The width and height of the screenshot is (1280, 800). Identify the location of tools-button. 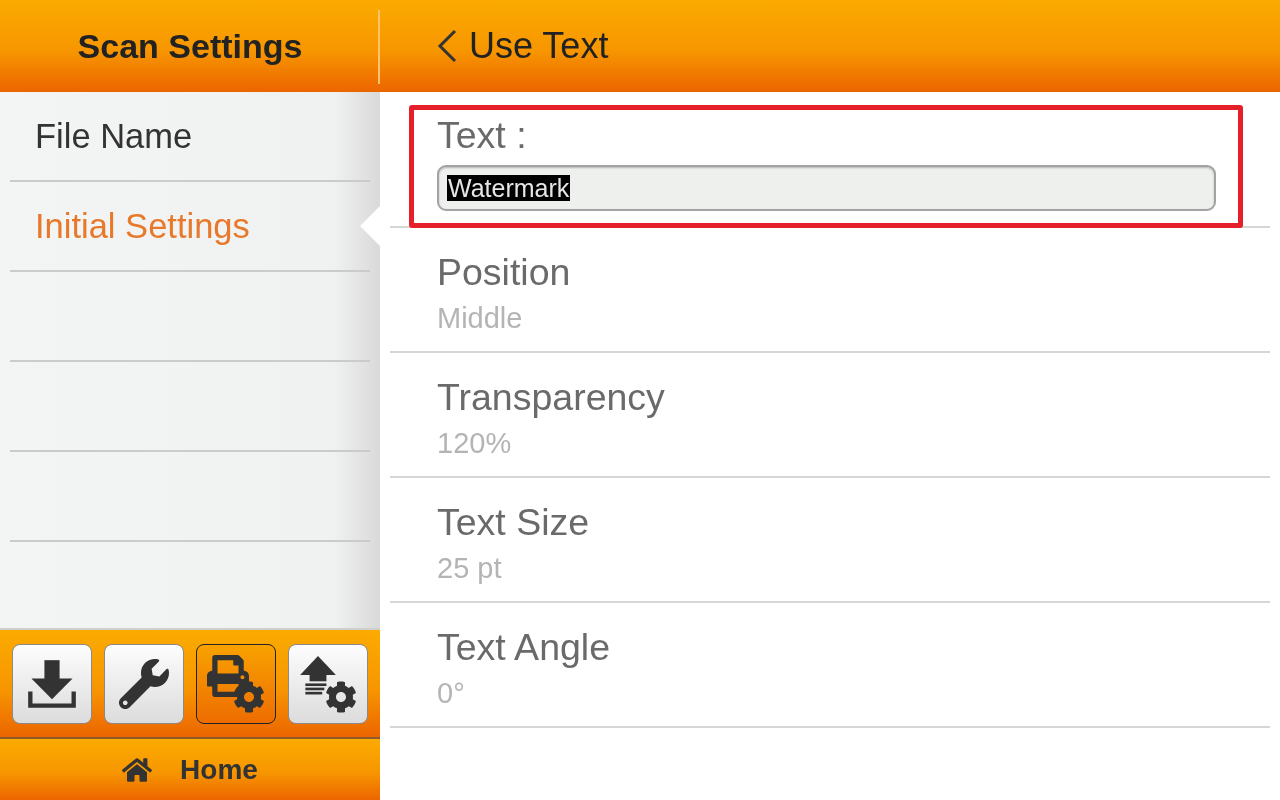
(144, 683).